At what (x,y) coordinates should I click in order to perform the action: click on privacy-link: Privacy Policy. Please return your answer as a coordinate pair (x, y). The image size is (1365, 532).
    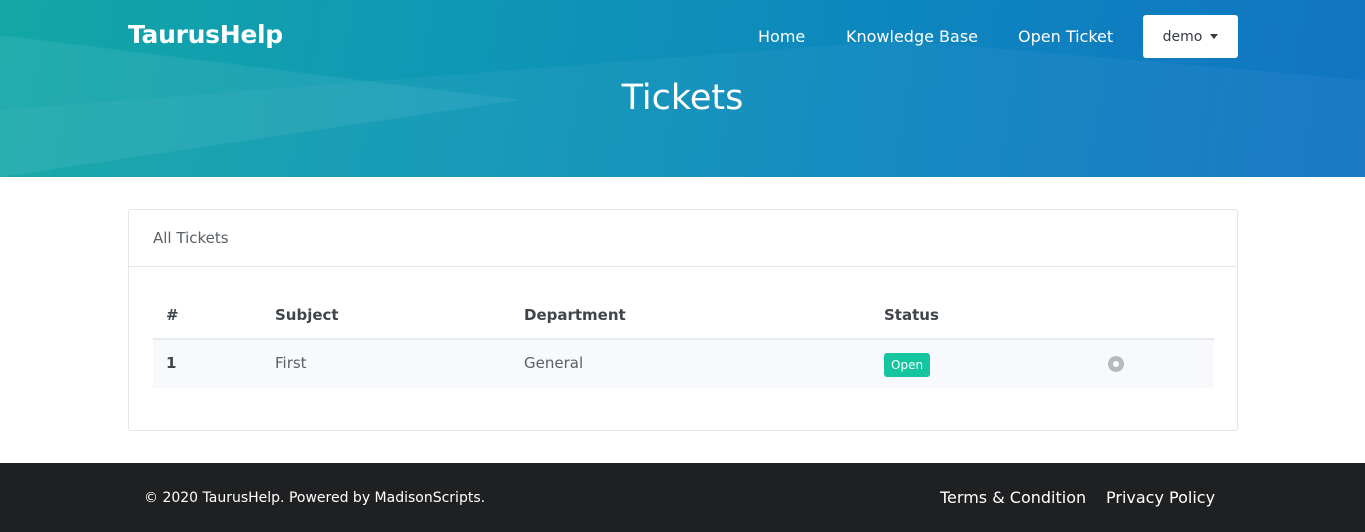
    Looking at the image, I should click on (1160, 497).